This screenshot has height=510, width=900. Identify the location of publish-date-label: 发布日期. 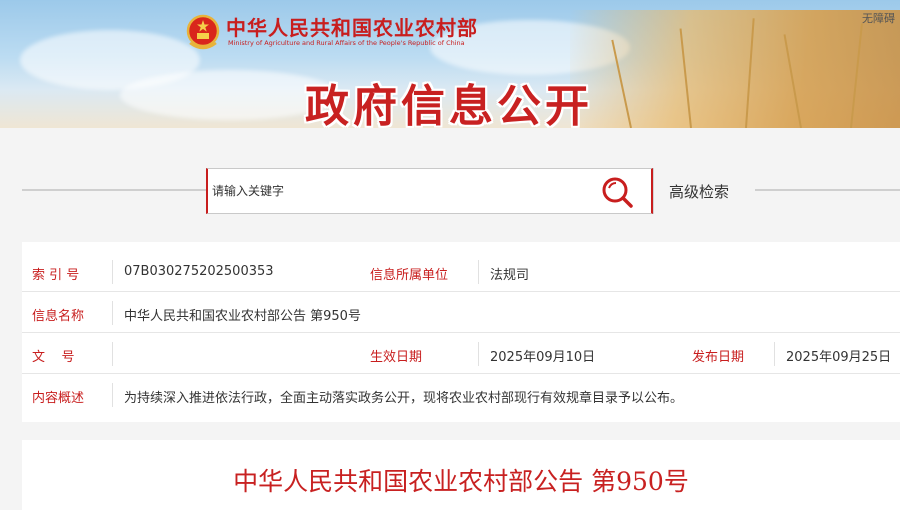
(718, 357).